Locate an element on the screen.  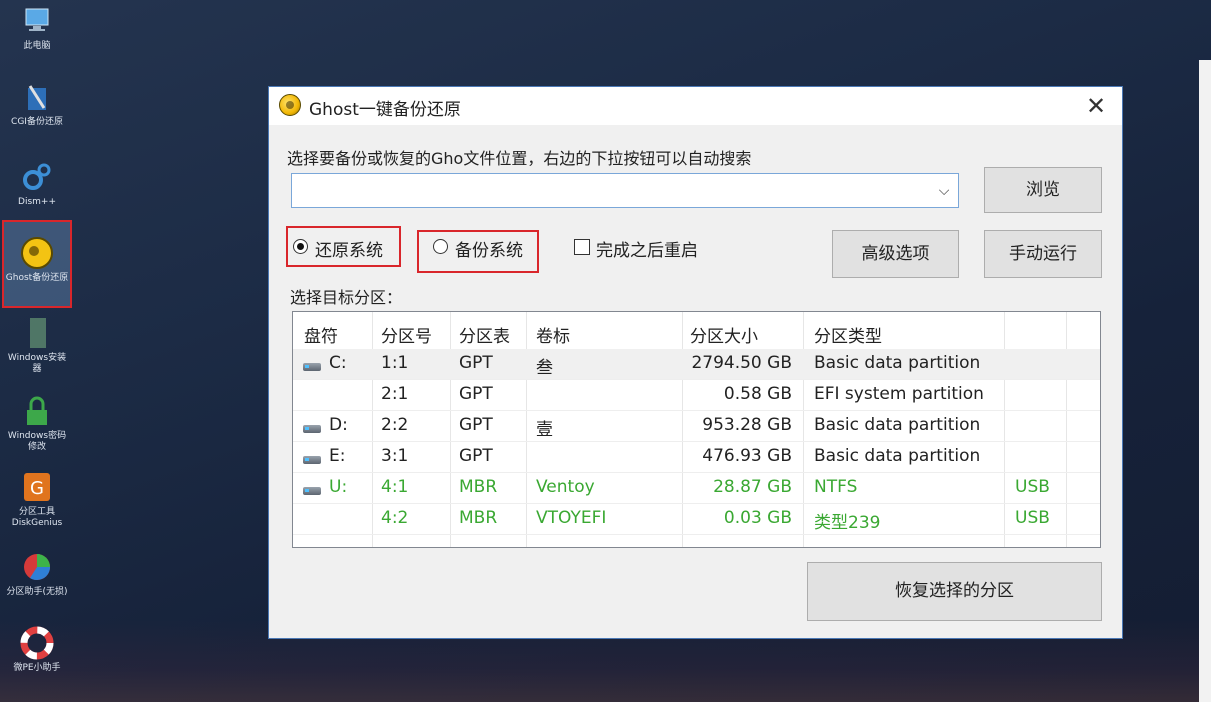
cell-partition-type: EFI system partition is located at coordinates (899, 394).